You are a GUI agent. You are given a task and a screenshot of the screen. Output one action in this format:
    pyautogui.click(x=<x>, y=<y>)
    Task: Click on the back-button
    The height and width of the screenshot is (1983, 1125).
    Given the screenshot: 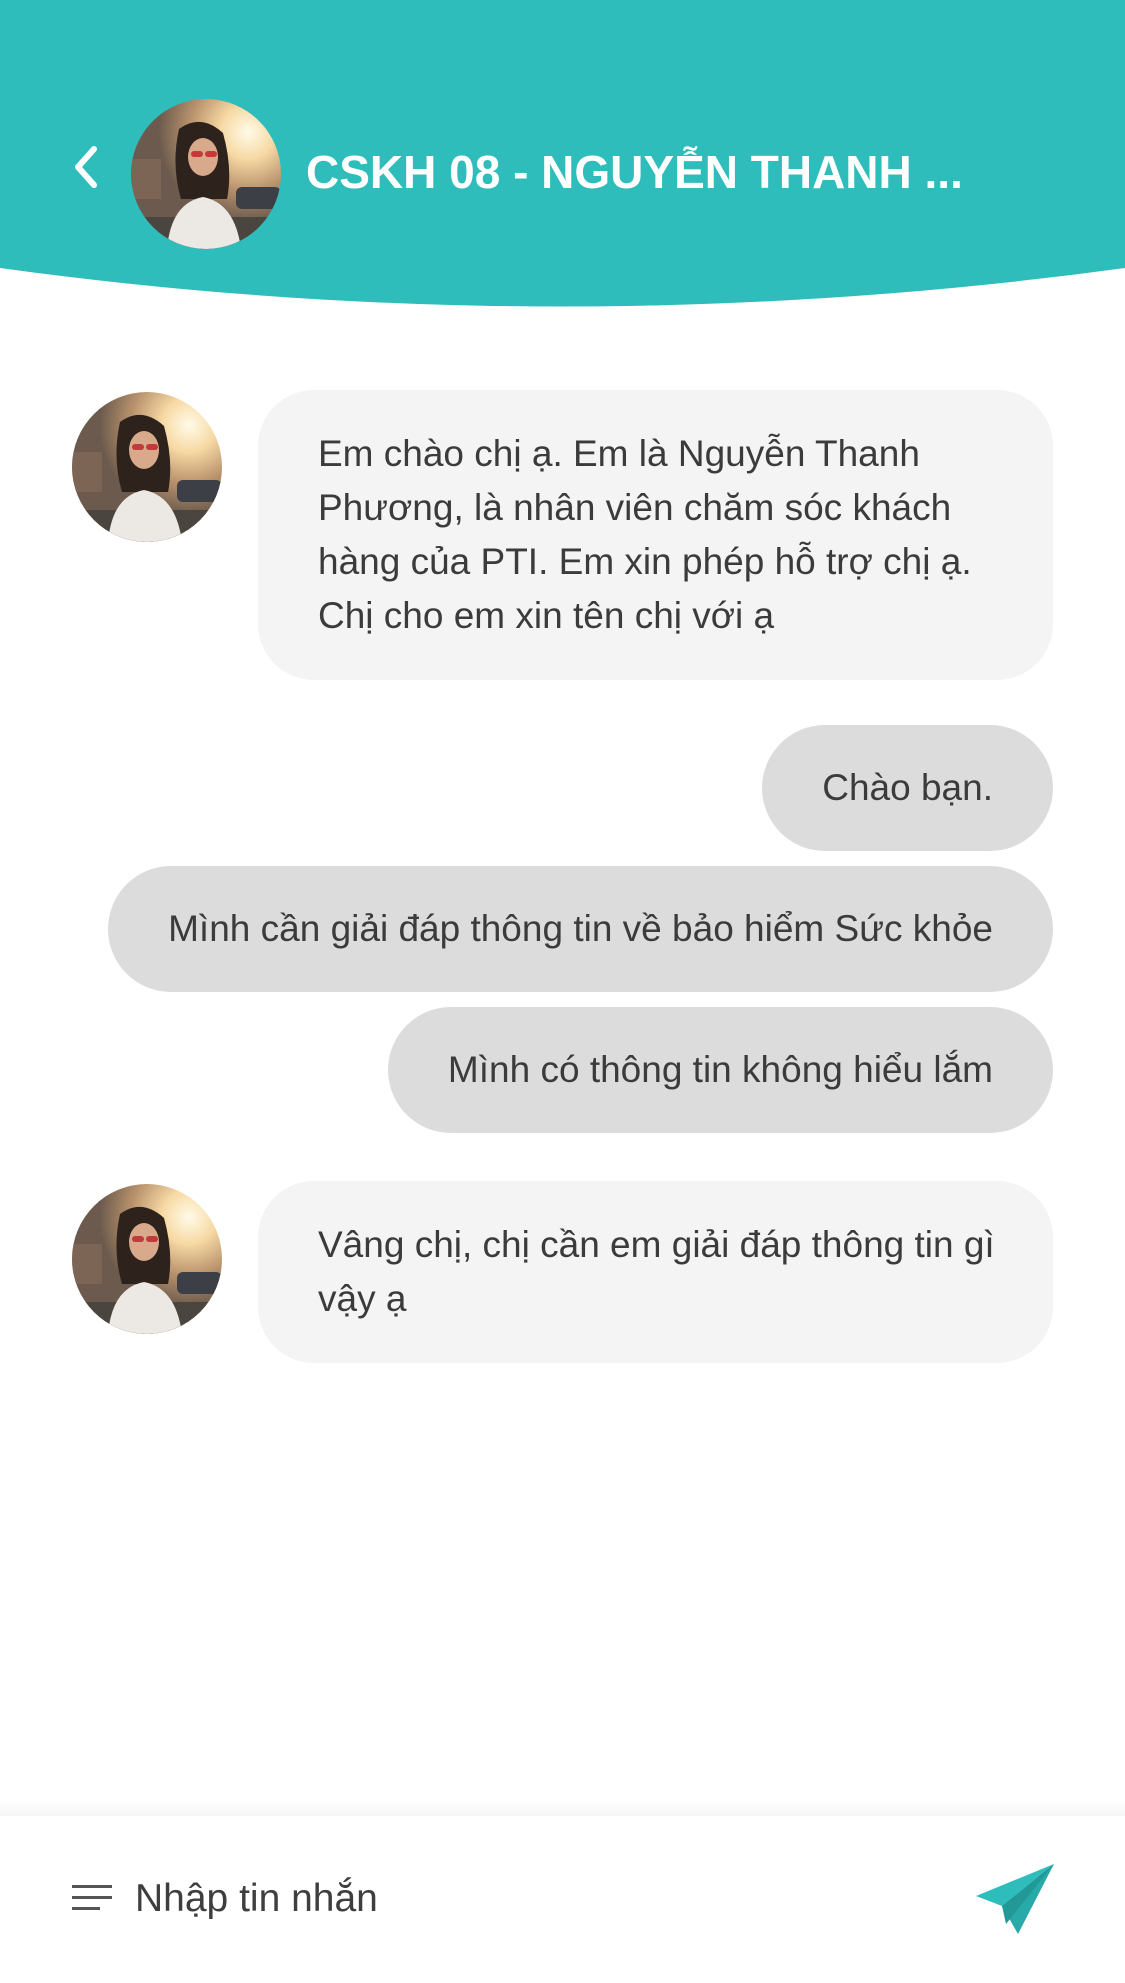 What is the action you would take?
    pyautogui.click(x=86, y=167)
    